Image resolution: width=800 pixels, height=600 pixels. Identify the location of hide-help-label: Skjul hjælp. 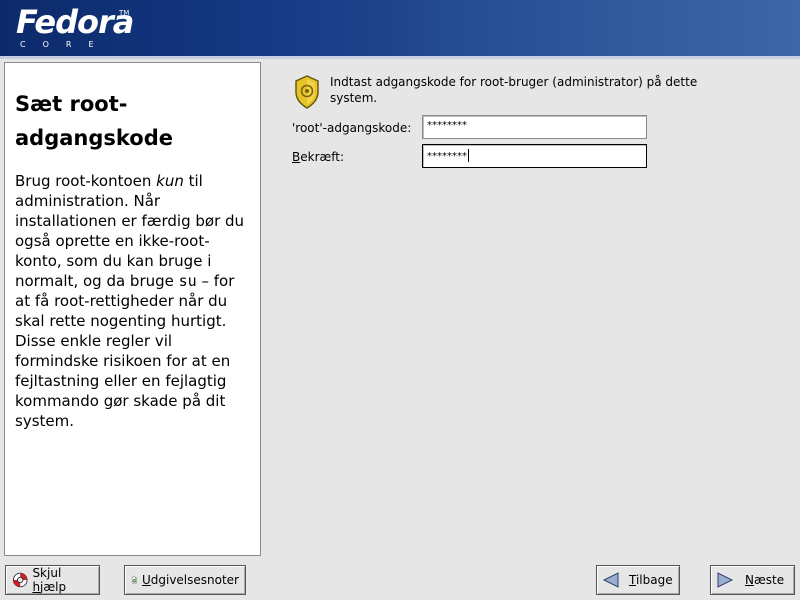
(62, 580).